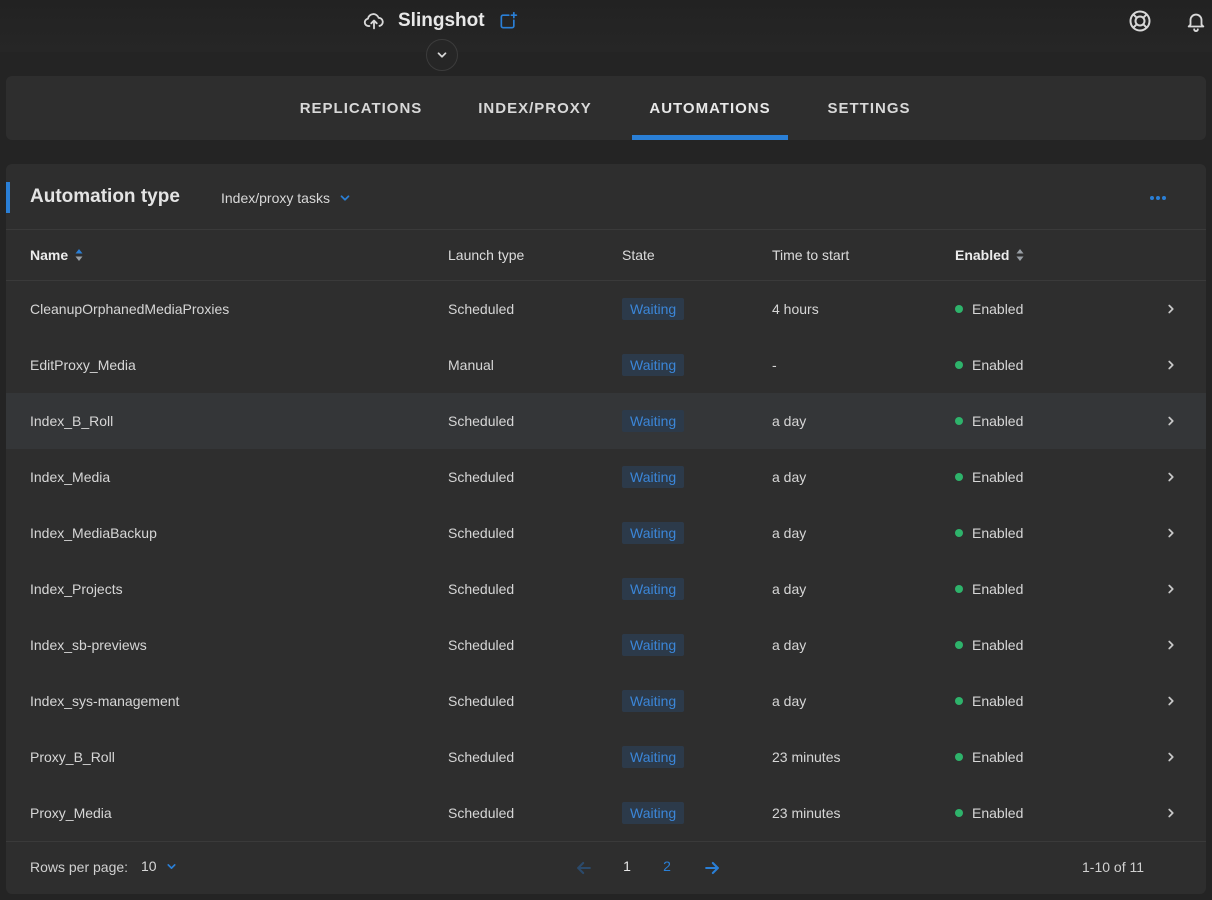  I want to click on row-name: EditProxy_Media, so click(83, 365).